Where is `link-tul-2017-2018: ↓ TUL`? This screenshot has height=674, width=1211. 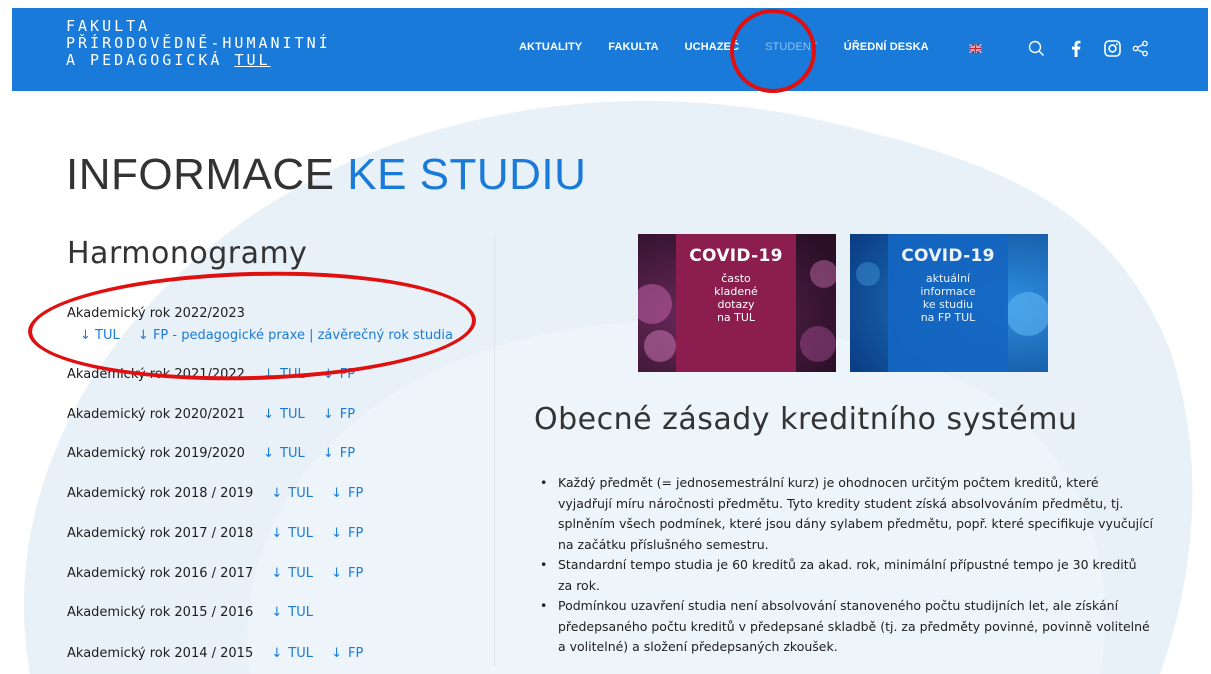
link-tul-2017-2018: ↓ TUL is located at coordinates (292, 533).